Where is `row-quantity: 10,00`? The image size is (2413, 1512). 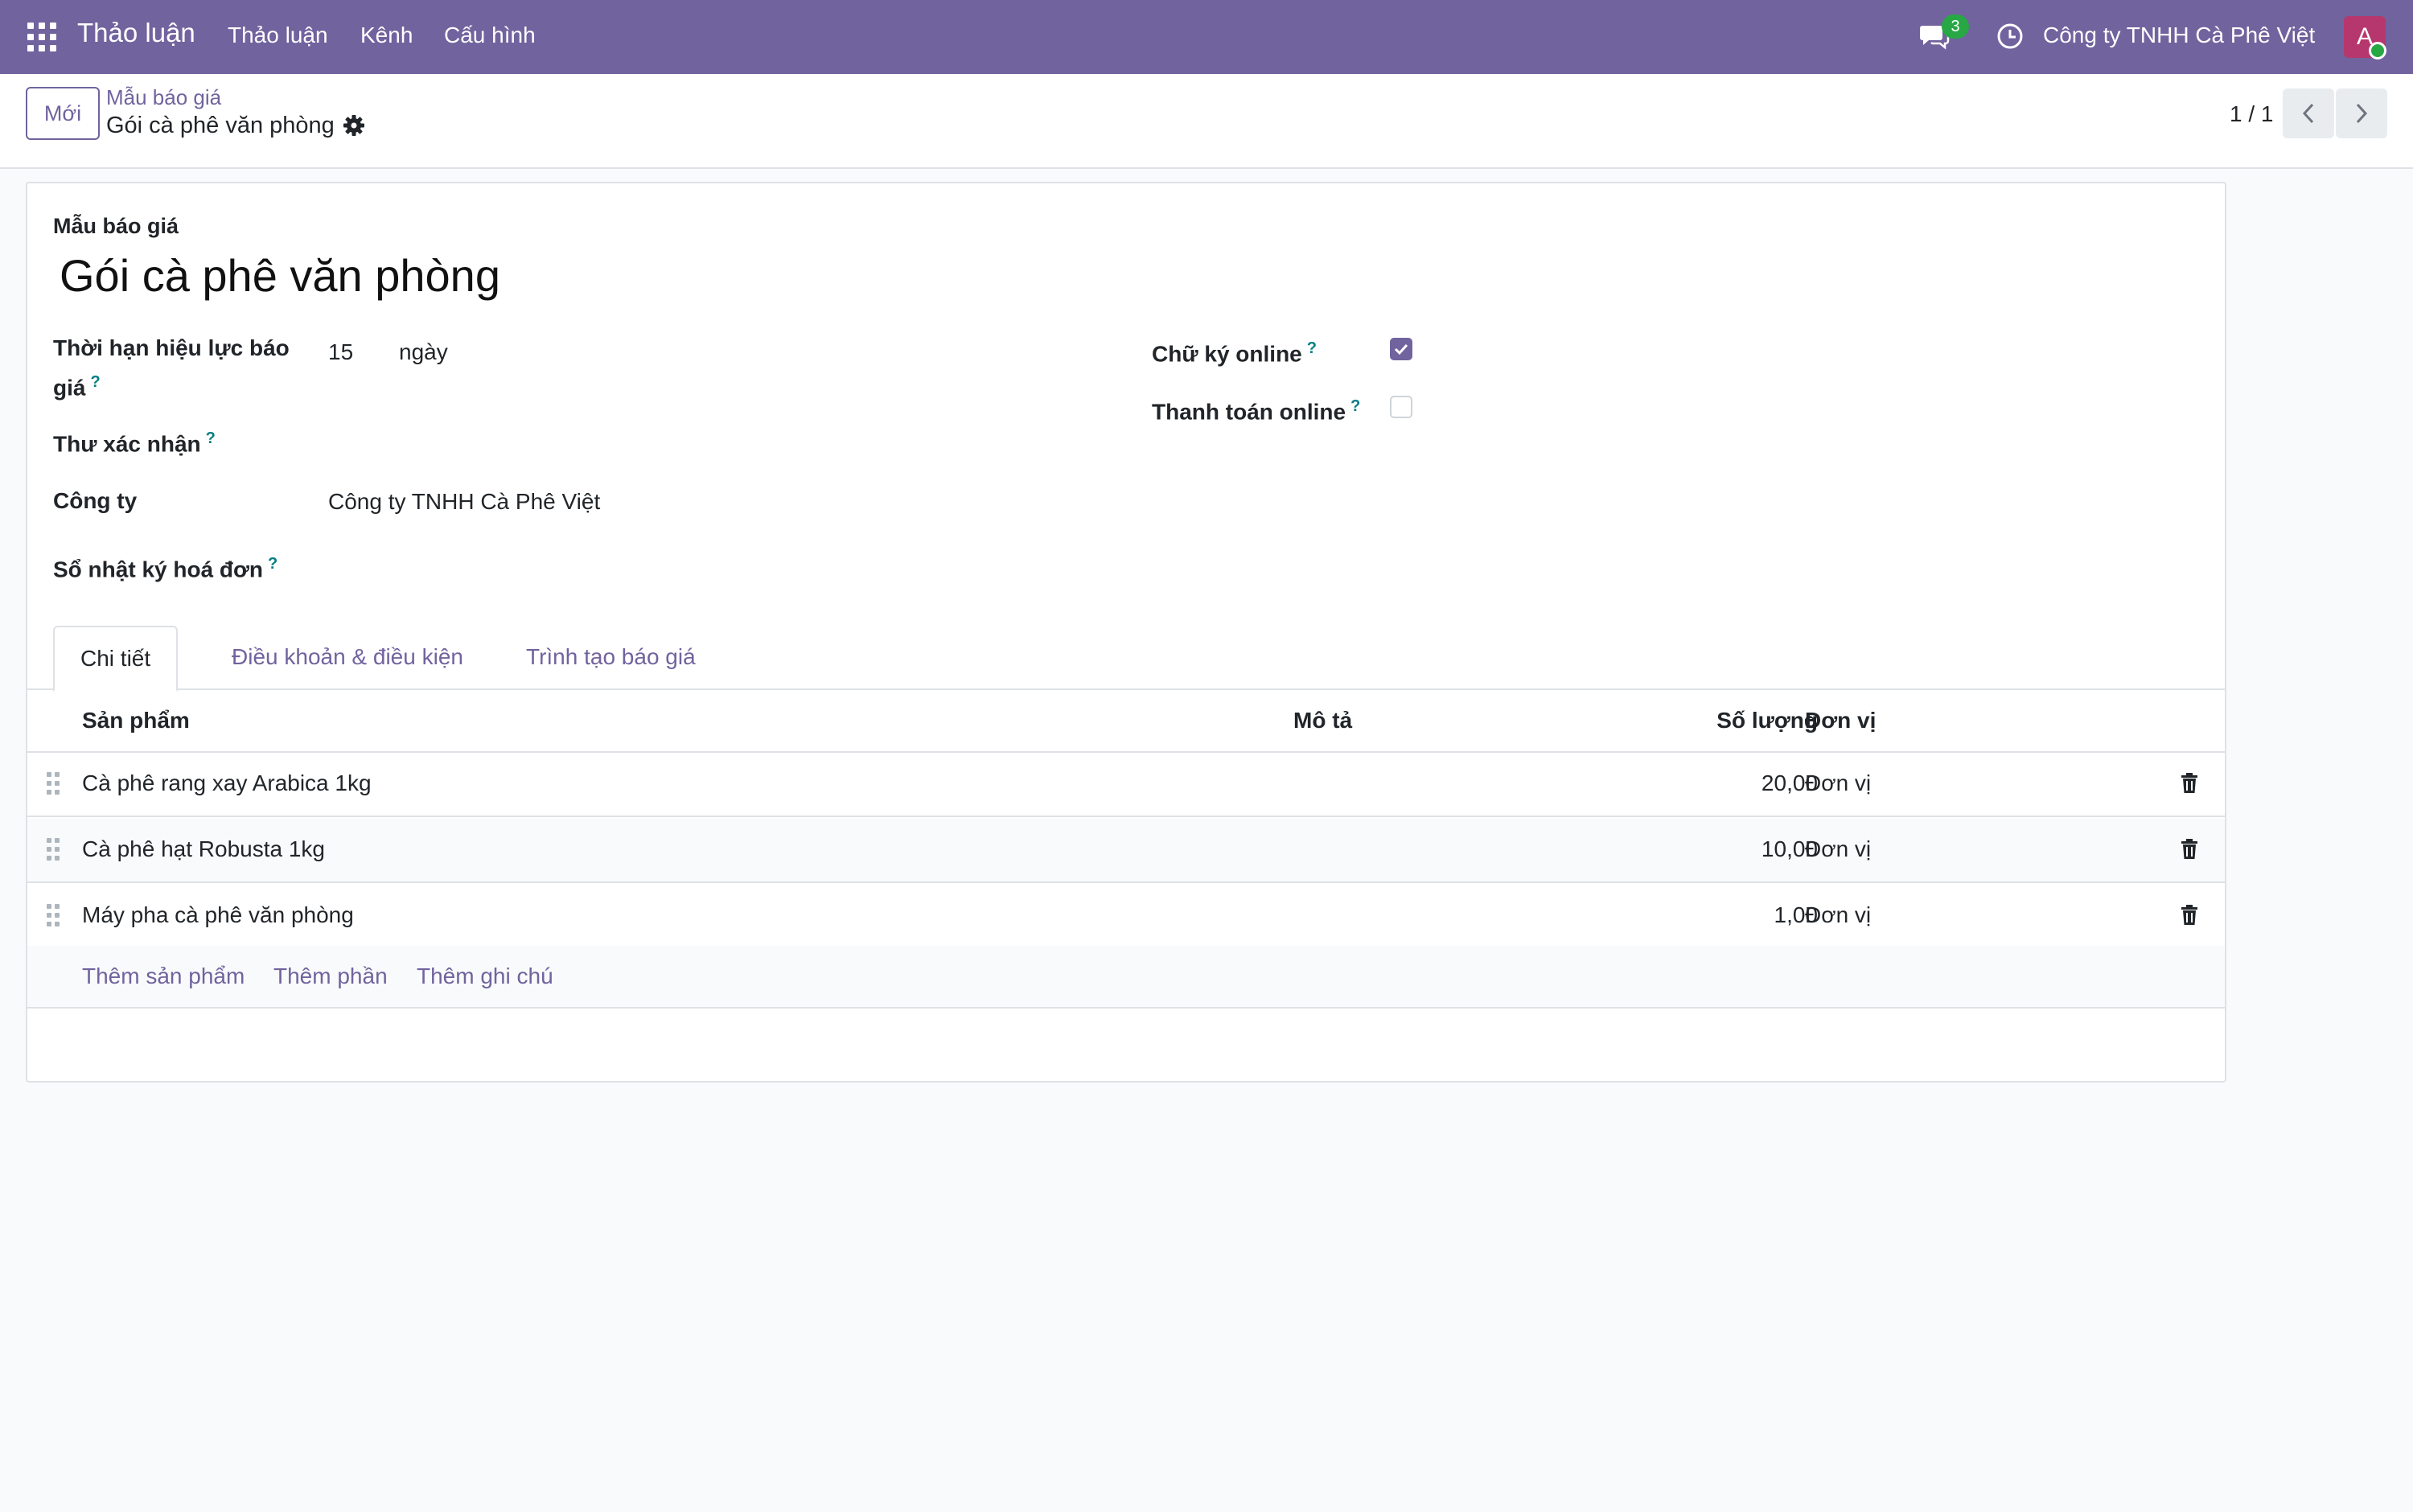 row-quantity: 10,00 is located at coordinates (1737, 849).